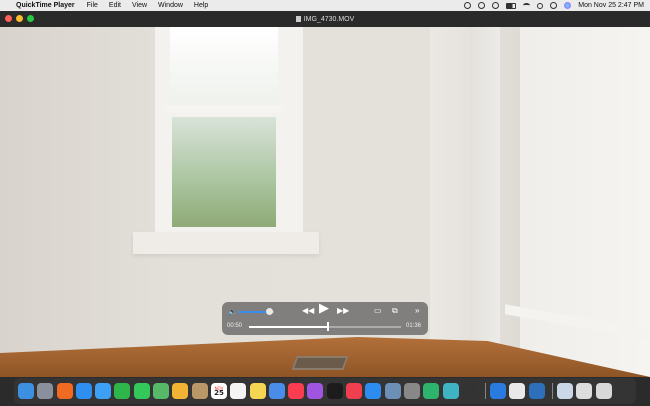  What do you see at coordinates (329, 19) in the screenshot?
I see `window-title: IMG_4730.MOV` at bounding box center [329, 19].